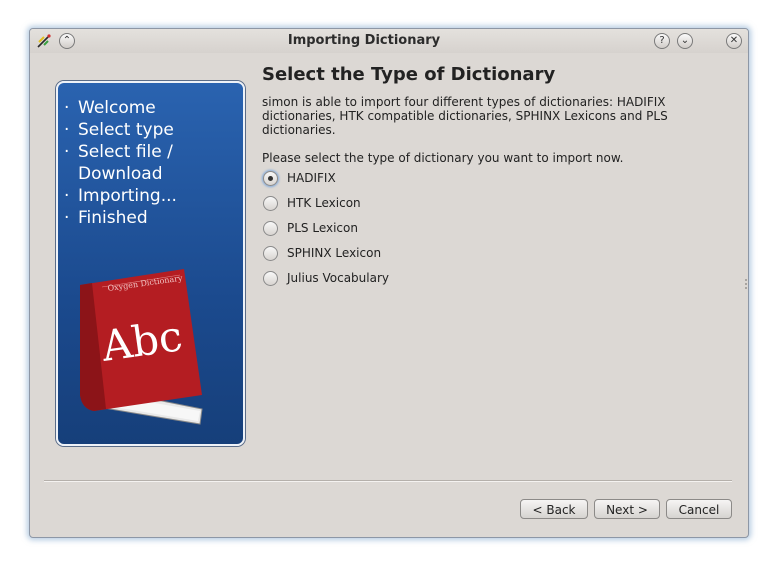  What do you see at coordinates (554, 509) in the screenshot?
I see `back-button: < Back` at bounding box center [554, 509].